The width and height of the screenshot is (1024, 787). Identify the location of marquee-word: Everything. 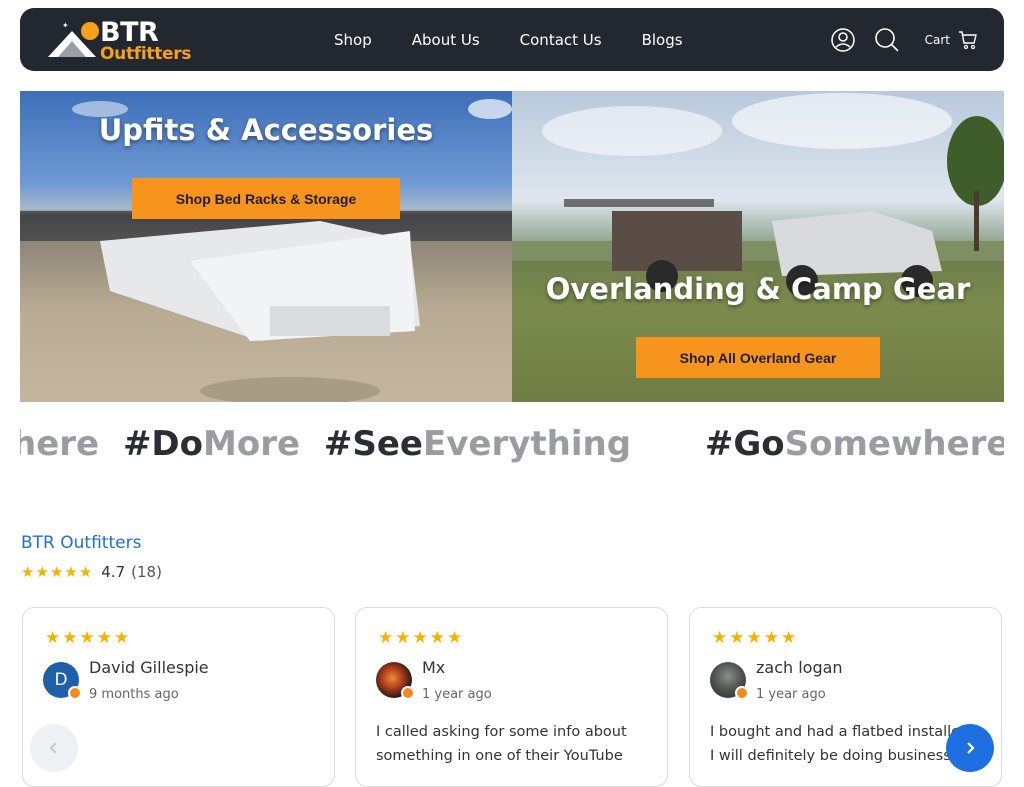
(527, 444).